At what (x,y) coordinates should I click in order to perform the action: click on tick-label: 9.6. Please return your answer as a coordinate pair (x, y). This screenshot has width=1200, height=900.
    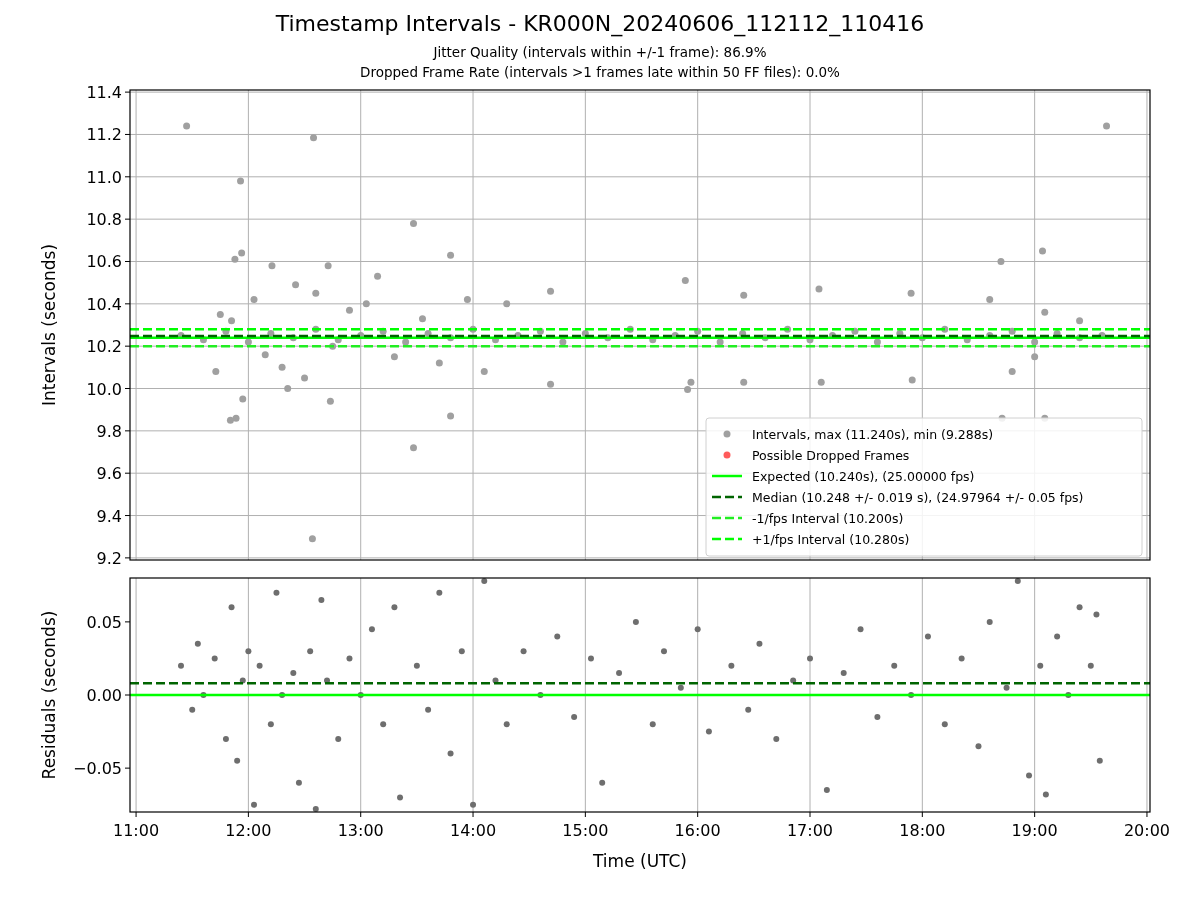
    Looking at the image, I should click on (109, 474).